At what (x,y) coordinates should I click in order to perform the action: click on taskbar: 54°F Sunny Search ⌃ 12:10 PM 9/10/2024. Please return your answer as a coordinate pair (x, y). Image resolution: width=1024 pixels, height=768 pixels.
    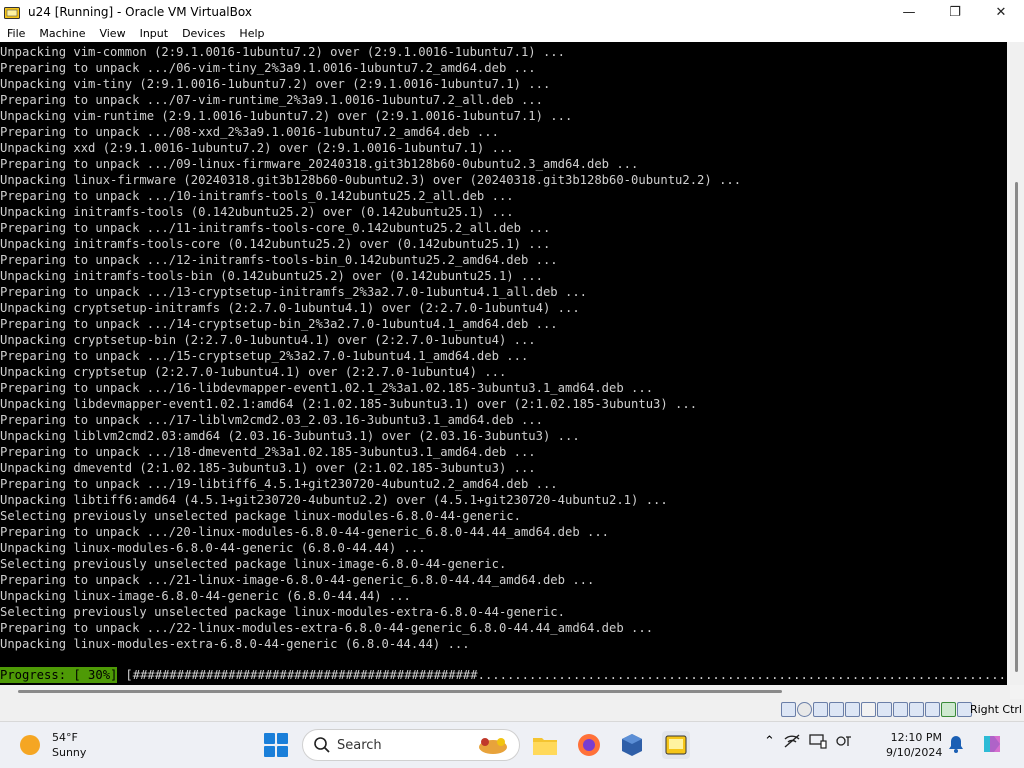
    Looking at the image, I should click on (512, 744).